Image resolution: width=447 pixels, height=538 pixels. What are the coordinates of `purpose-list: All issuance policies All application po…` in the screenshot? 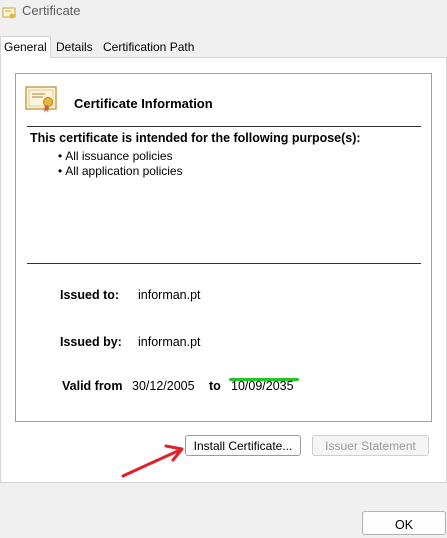 It's located at (120, 164).